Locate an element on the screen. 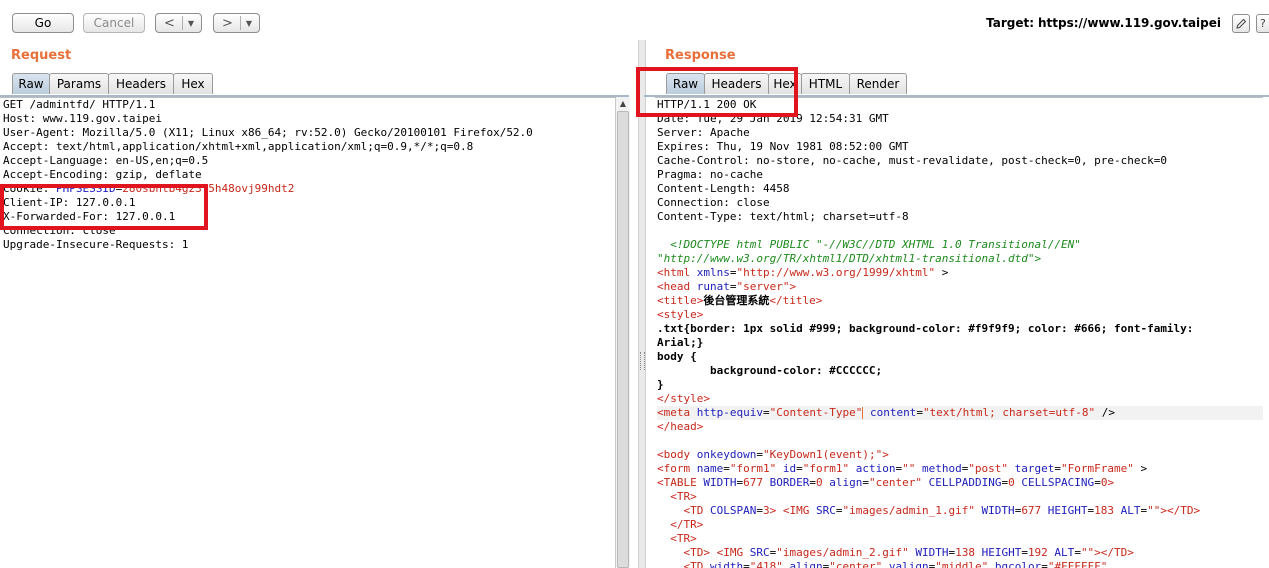 The image size is (1269, 568). target-label: Target: is located at coordinates (1010, 23).